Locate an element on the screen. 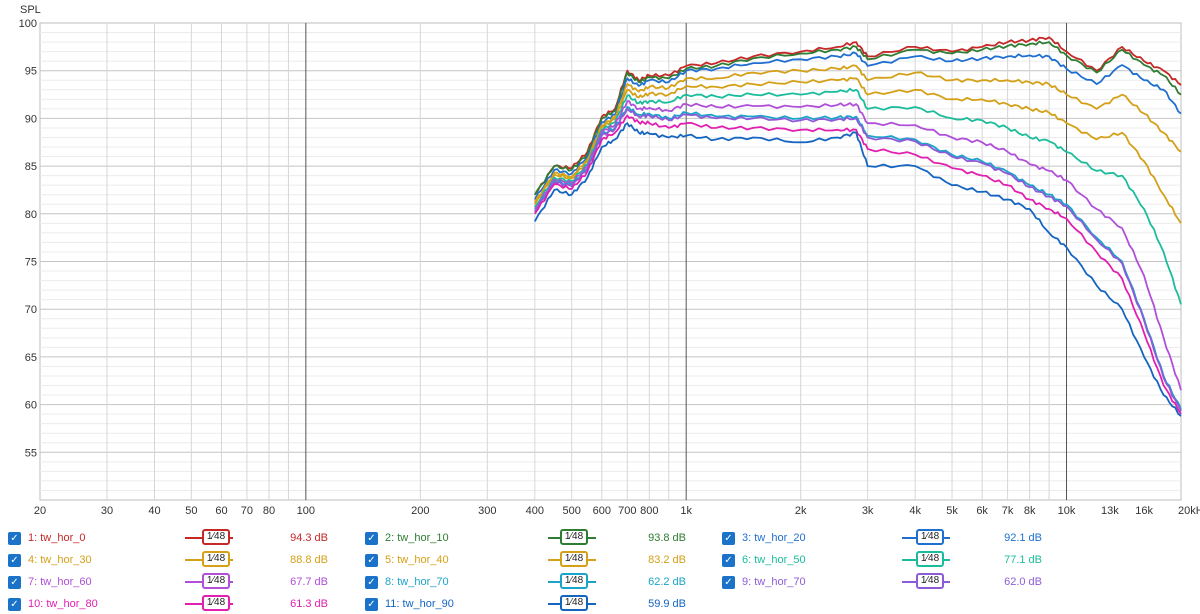 This screenshot has height=614, width=1200. x-tick-label: 20 is located at coordinates (40, 511).